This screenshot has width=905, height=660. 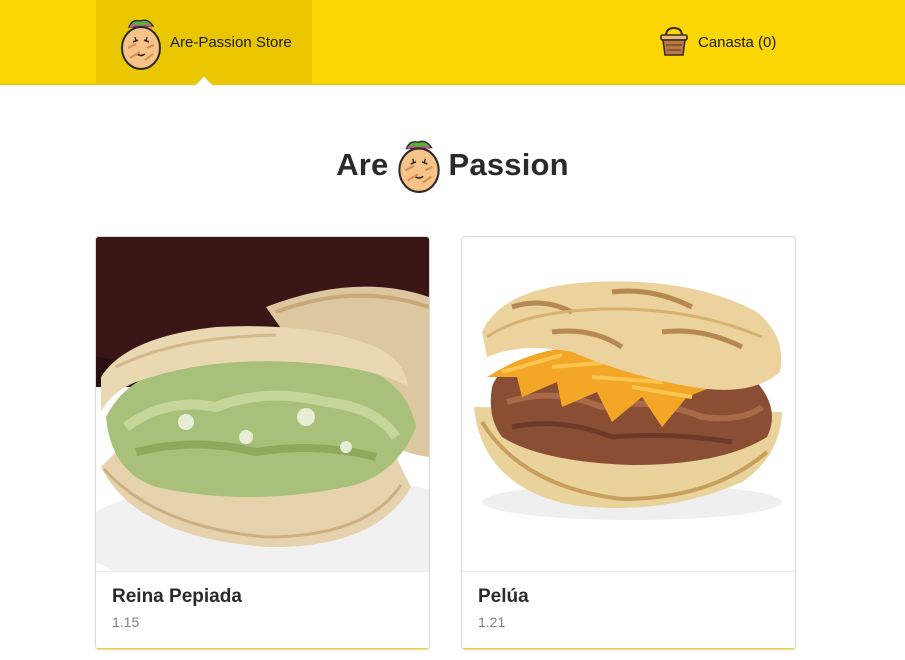 What do you see at coordinates (262, 610) in the screenshot?
I see `product-info: Reina Pepiada 1.15` at bounding box center [262, 610].